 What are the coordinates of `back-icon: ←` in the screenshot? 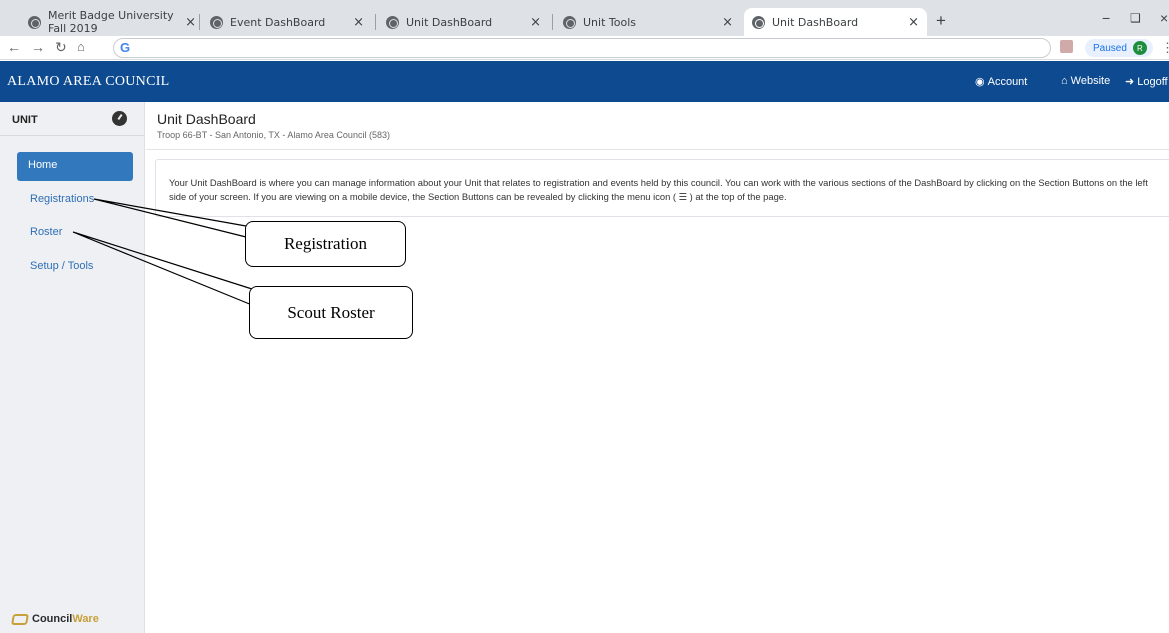 It's located at (14, 47).